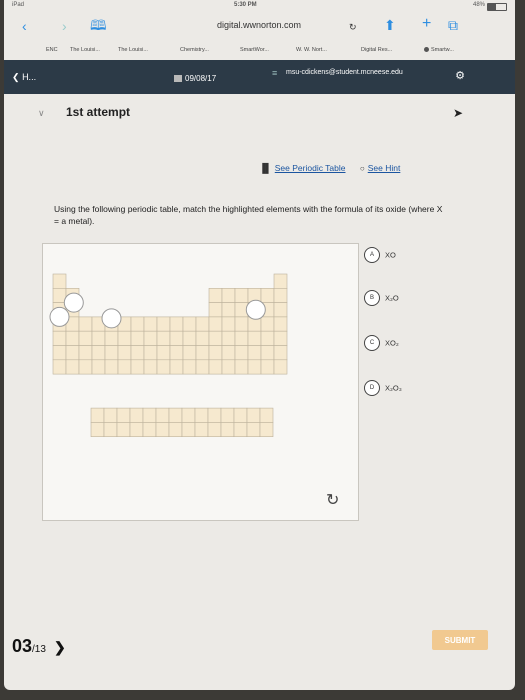 The image size is (525, 700). What do you see at coordinates (372, 388) in the screenshot?
I see `option-d-circle: D` at bounding box center [372, 388].